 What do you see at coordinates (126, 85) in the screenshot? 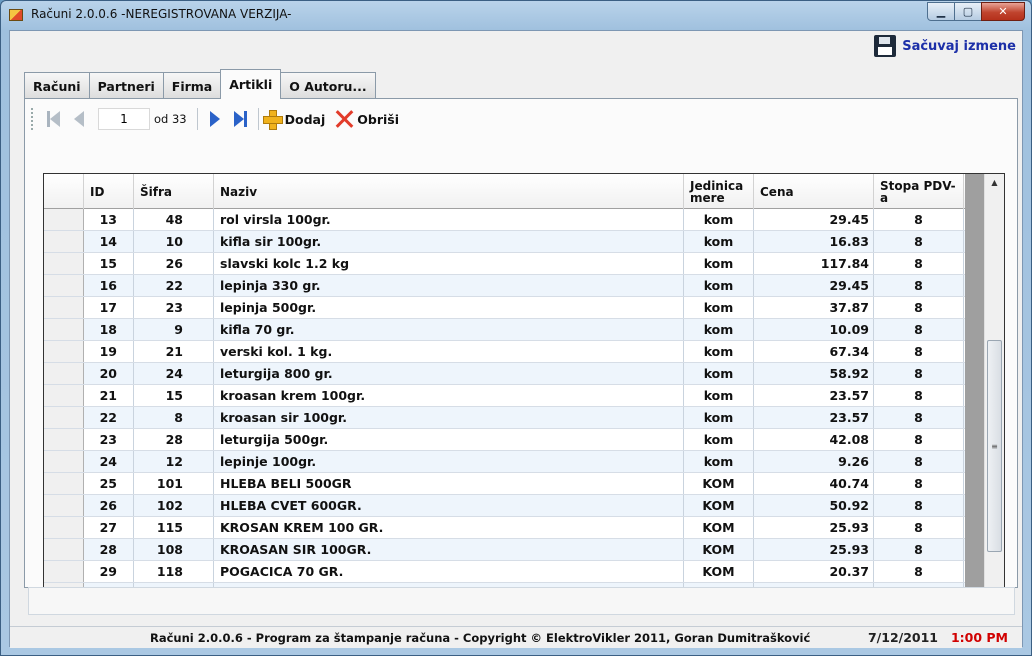
I see `tab-partneri: Partneri` at bounding box center [126, 85].